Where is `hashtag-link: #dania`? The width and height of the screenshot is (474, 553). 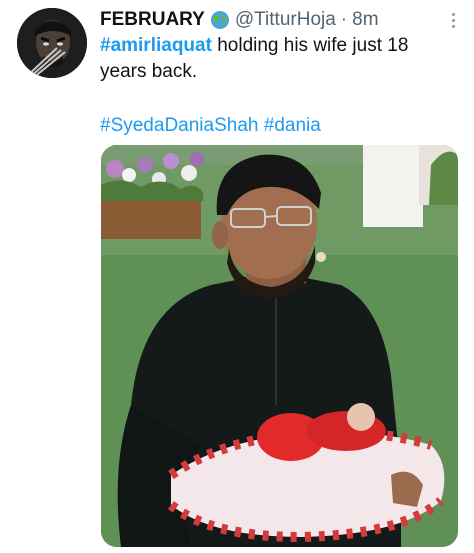
hashtag-link: #dania is located at coordinates (292, 125).